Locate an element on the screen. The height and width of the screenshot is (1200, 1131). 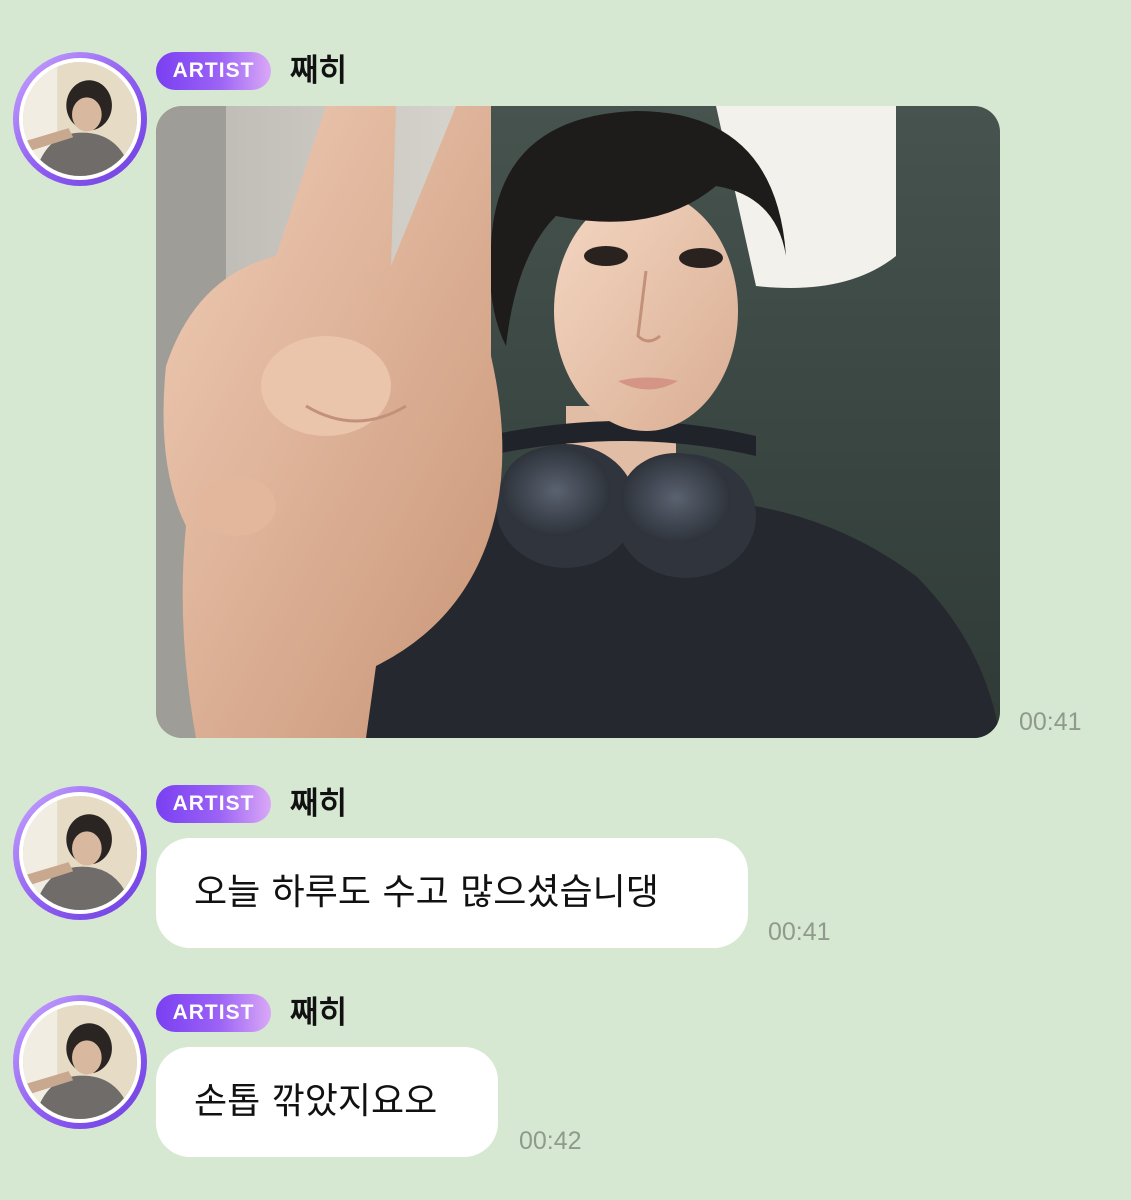
sender-name: 째히 is located at coordinates (319, 1013).